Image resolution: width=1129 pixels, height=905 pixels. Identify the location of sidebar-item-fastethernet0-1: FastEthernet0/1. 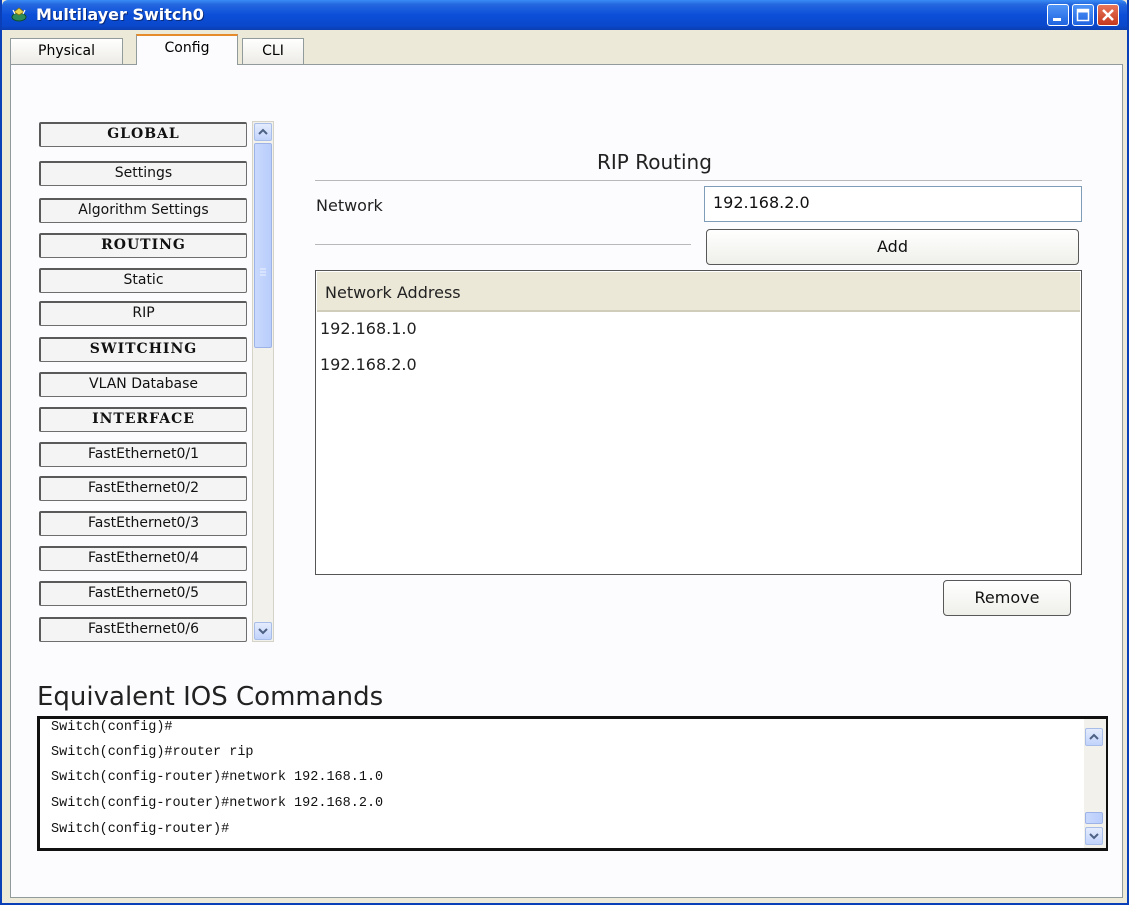
(143, 454).